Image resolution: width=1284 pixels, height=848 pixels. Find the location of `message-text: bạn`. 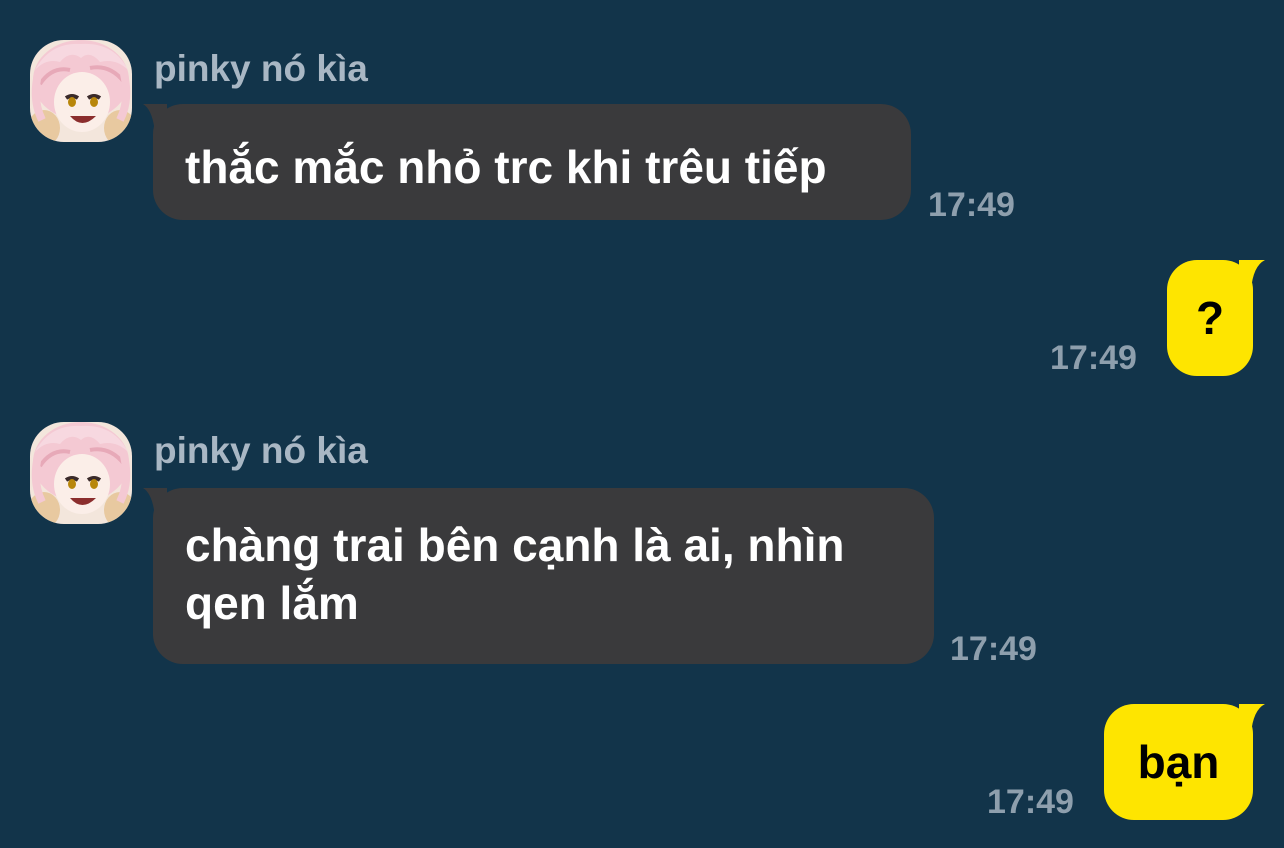

message-text: bạn is located at coordinates (1178, 762).